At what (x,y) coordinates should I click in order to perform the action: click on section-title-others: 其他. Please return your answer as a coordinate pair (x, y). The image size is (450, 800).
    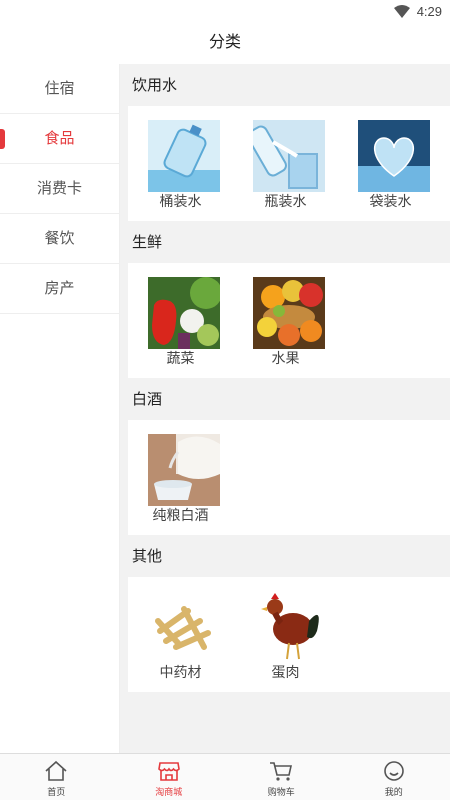
    Looking at the image, I should click on (147, 556).